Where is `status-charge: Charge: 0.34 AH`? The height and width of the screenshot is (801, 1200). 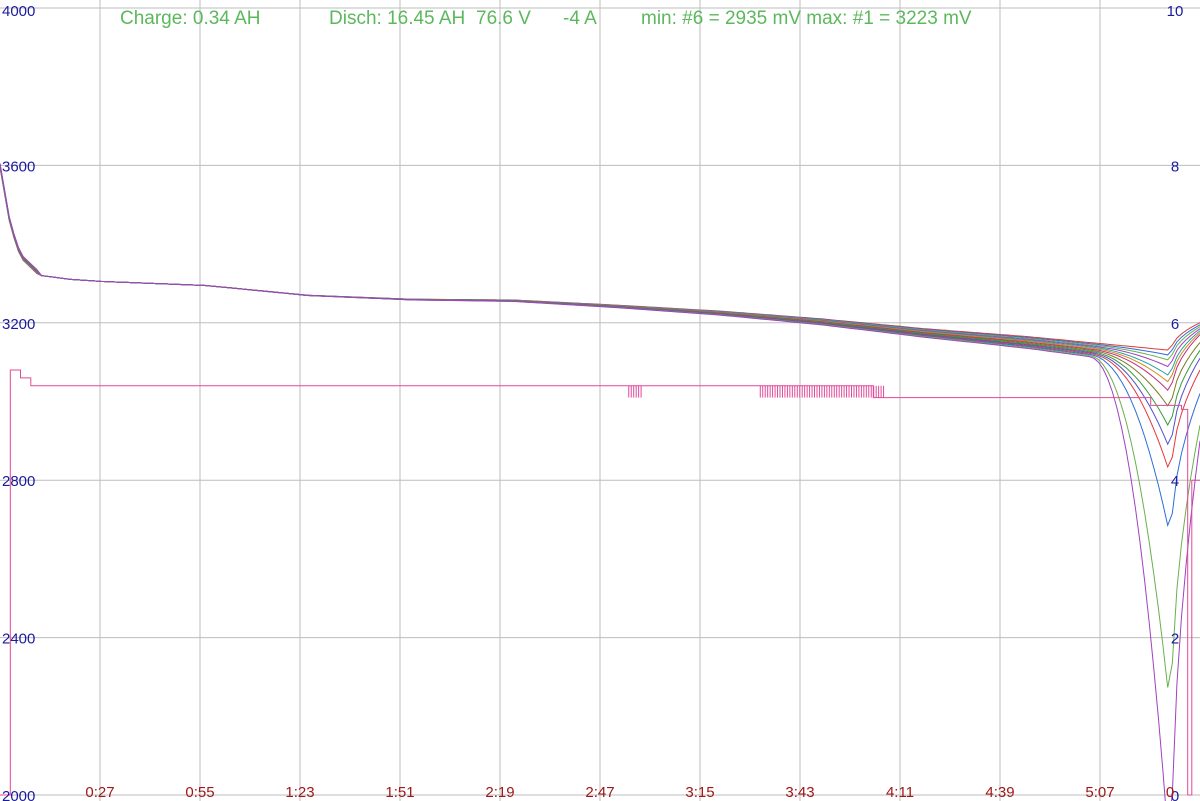 status-charge: Charge: 0.34 AH is located at coordinates (190, 18).